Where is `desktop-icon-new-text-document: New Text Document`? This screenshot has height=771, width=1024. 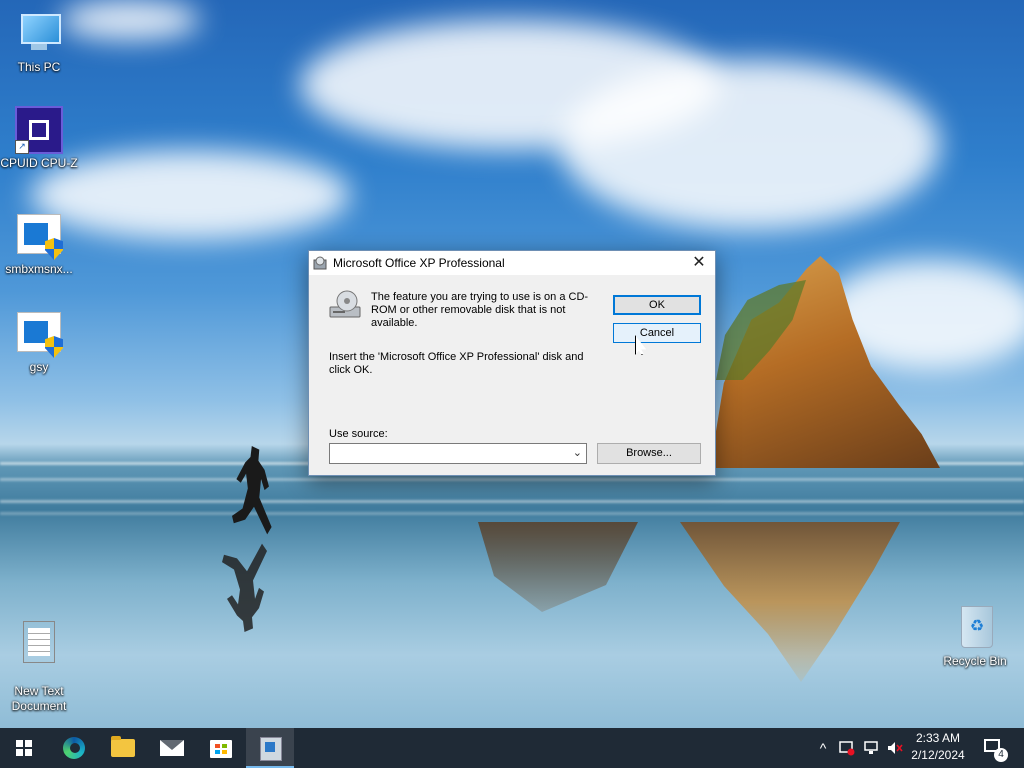
desktop-icon-new-text-document: New Text Document is located at coordinates (39, 666).